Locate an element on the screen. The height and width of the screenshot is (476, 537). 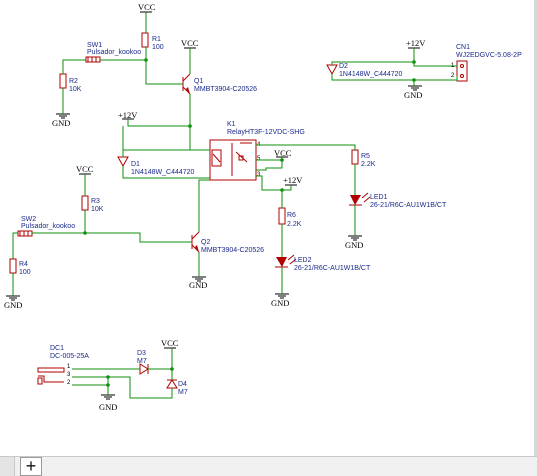
v12-symbol-cn1: +12V is located at coordinates (416, 43).